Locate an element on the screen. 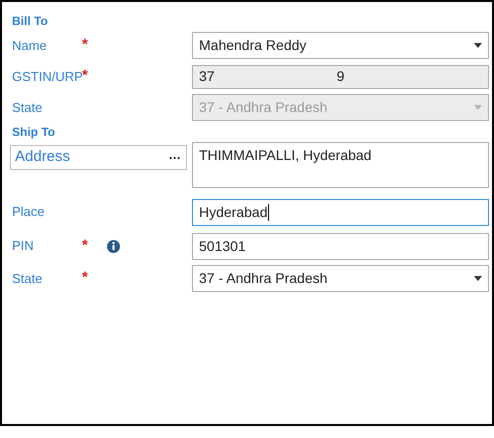 This screenshot has width=494, height=438. dropdown-field: 37 - Andhra Pradesh is located at coordinates (340, 278).